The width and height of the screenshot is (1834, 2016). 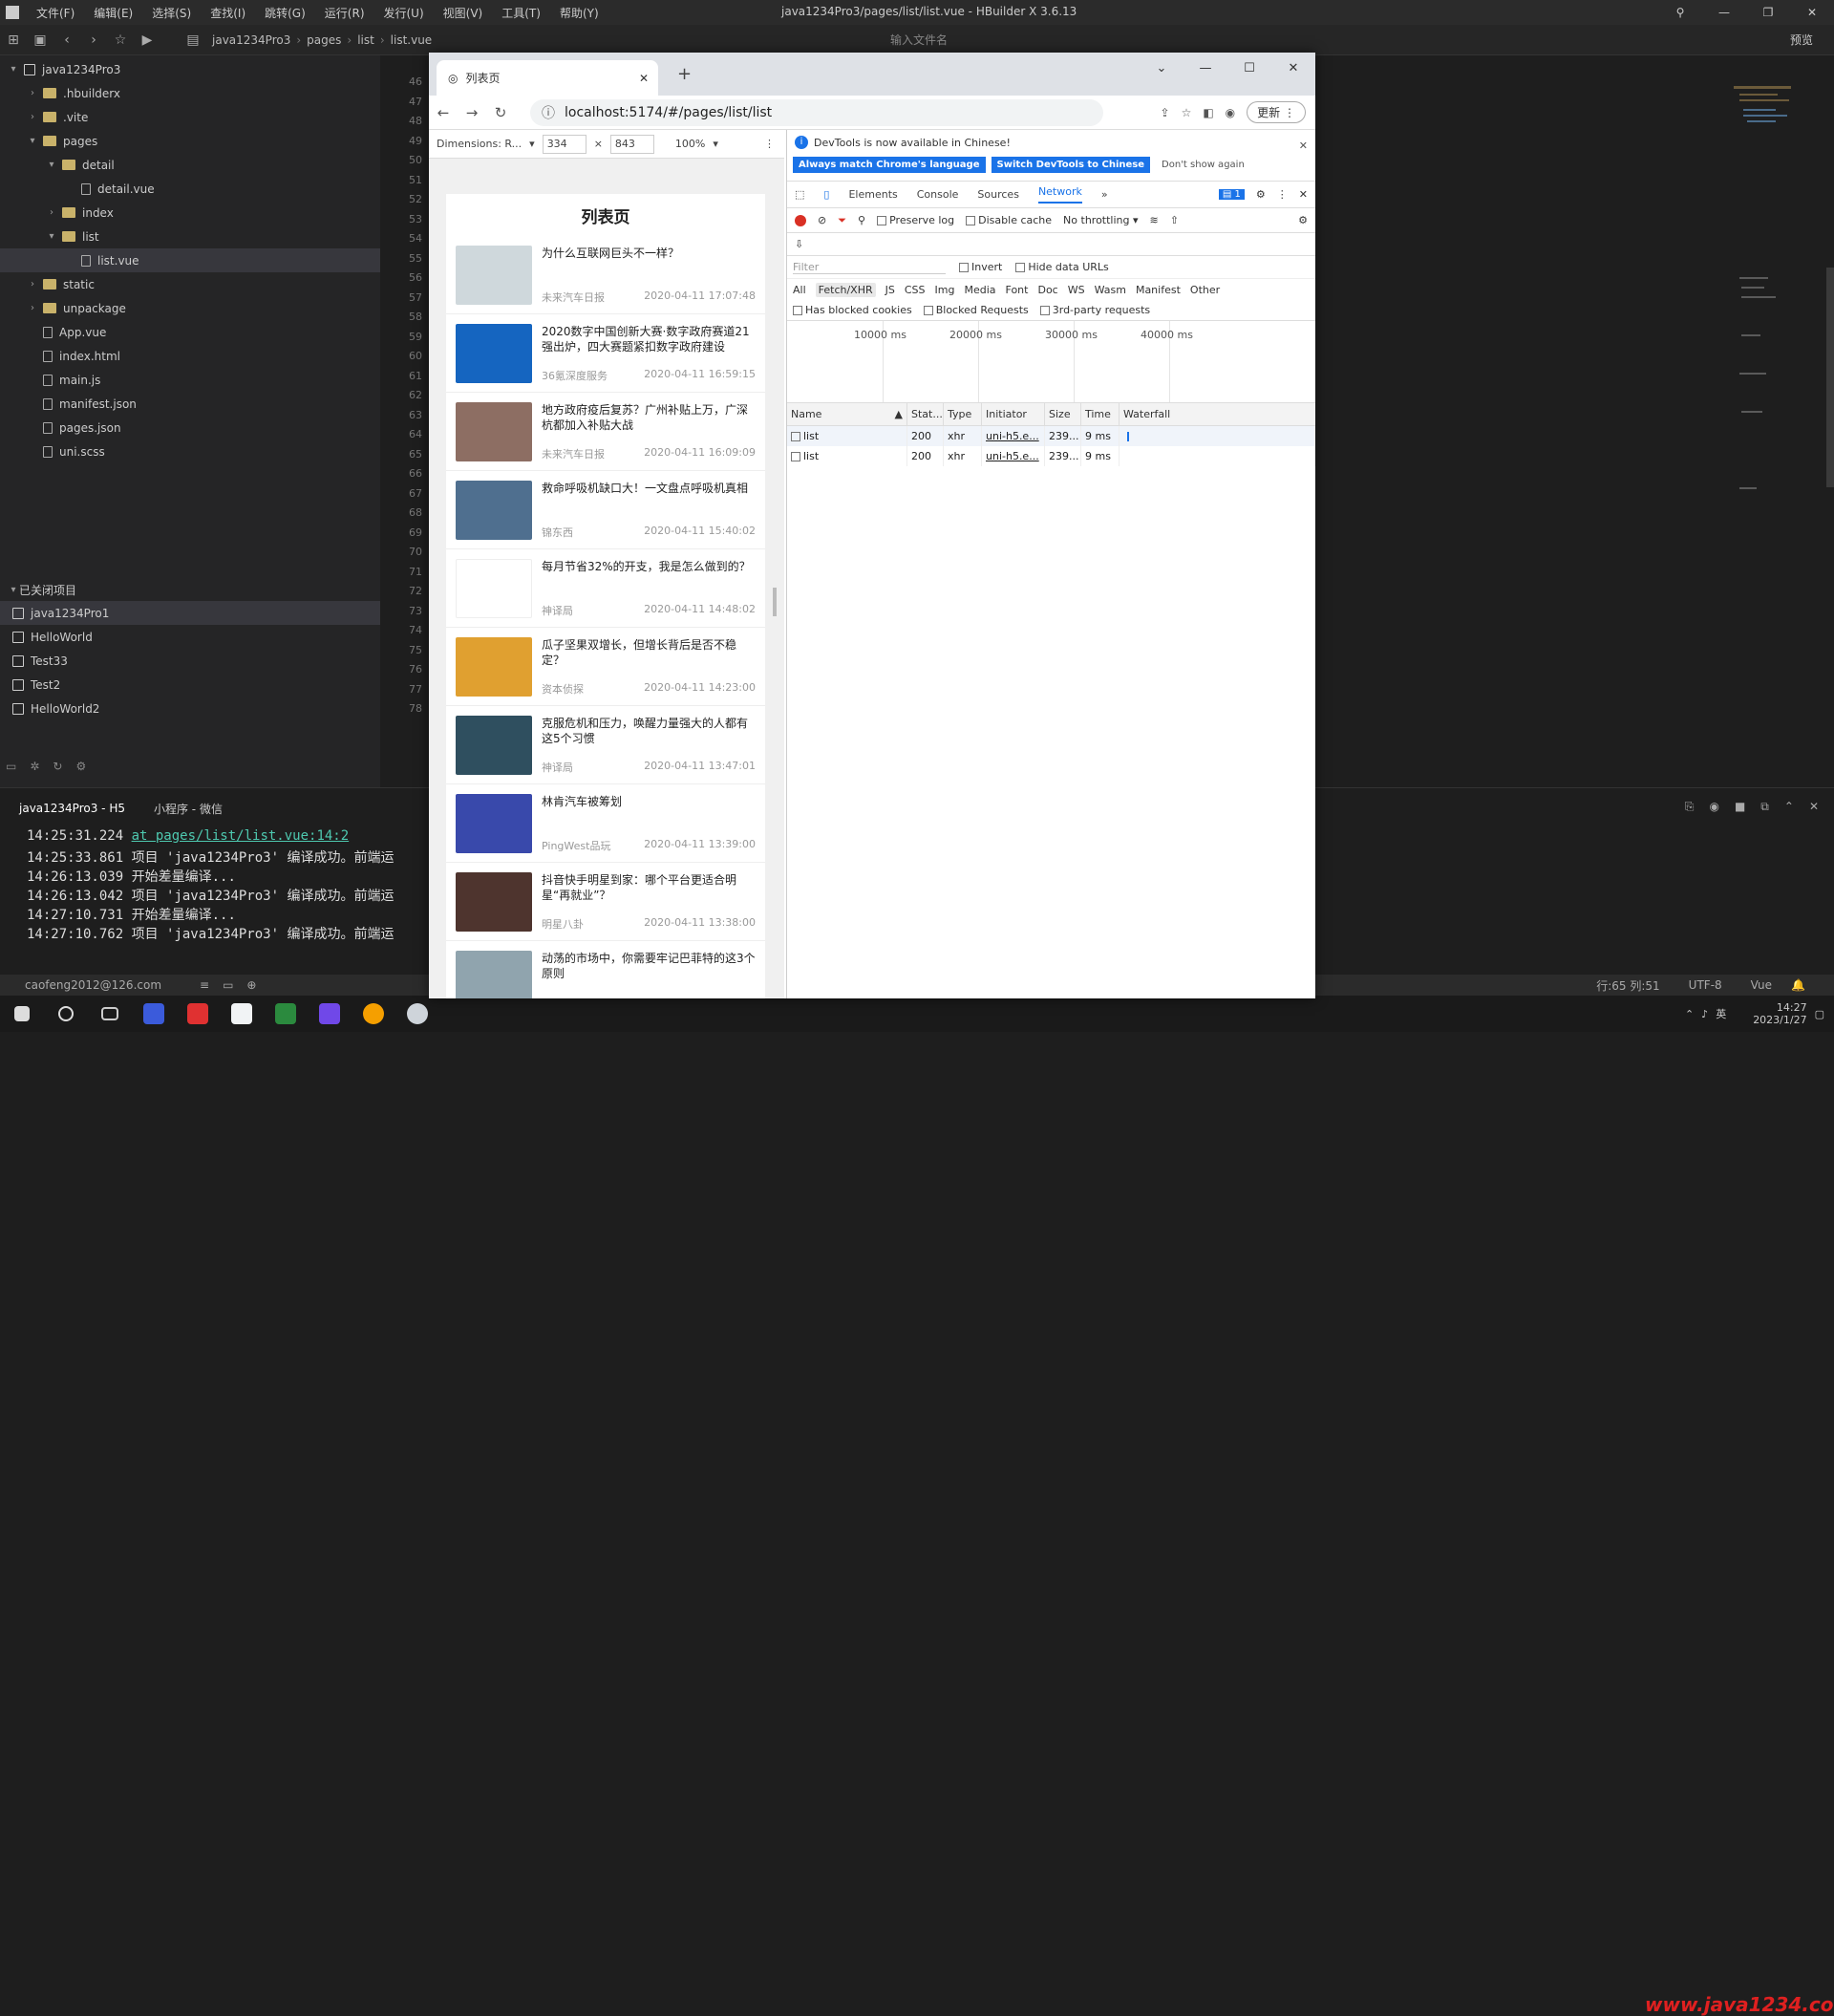 What do you see at coordinates (1174, 220) in the screenshot?
I see `import-icon: ⇧` at bounding box center [1174, 220].